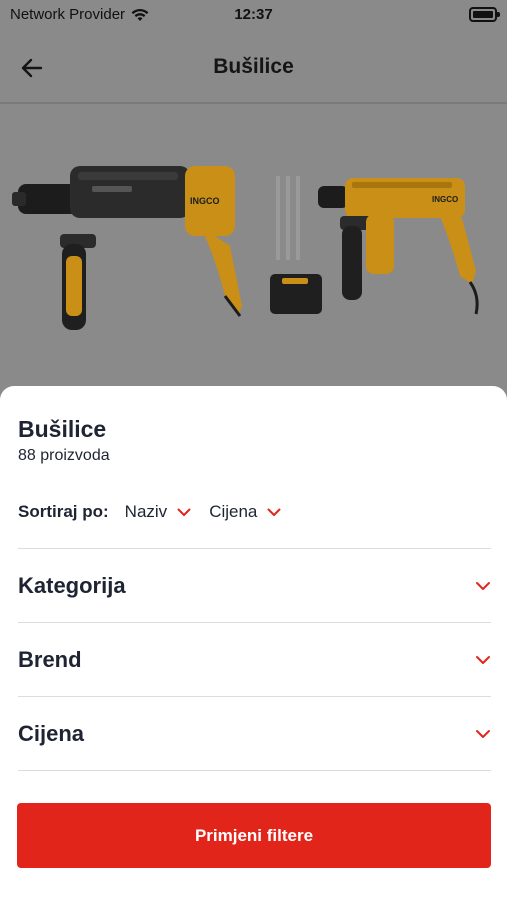 The width and height of the screenshot is (507, 900). Describe the element at coordinates (296, 245) in the screenshot. I see `drill-bits-image` at that location.